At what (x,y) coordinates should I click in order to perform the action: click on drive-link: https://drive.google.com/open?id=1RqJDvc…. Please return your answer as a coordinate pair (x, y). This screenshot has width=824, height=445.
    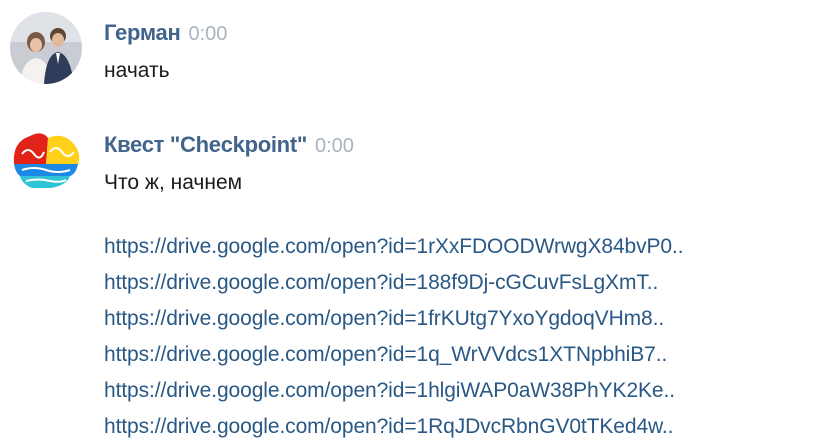
    Looking at the image, I should click on (389, 426).